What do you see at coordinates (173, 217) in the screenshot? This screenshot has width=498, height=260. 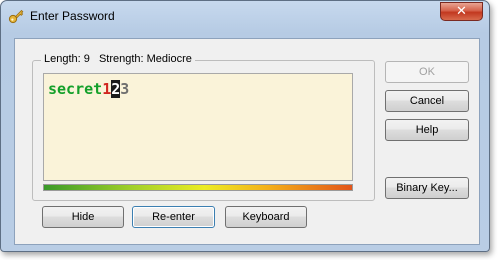 I see `reenter-button: Re-enter` at bounding box center [173, 217].